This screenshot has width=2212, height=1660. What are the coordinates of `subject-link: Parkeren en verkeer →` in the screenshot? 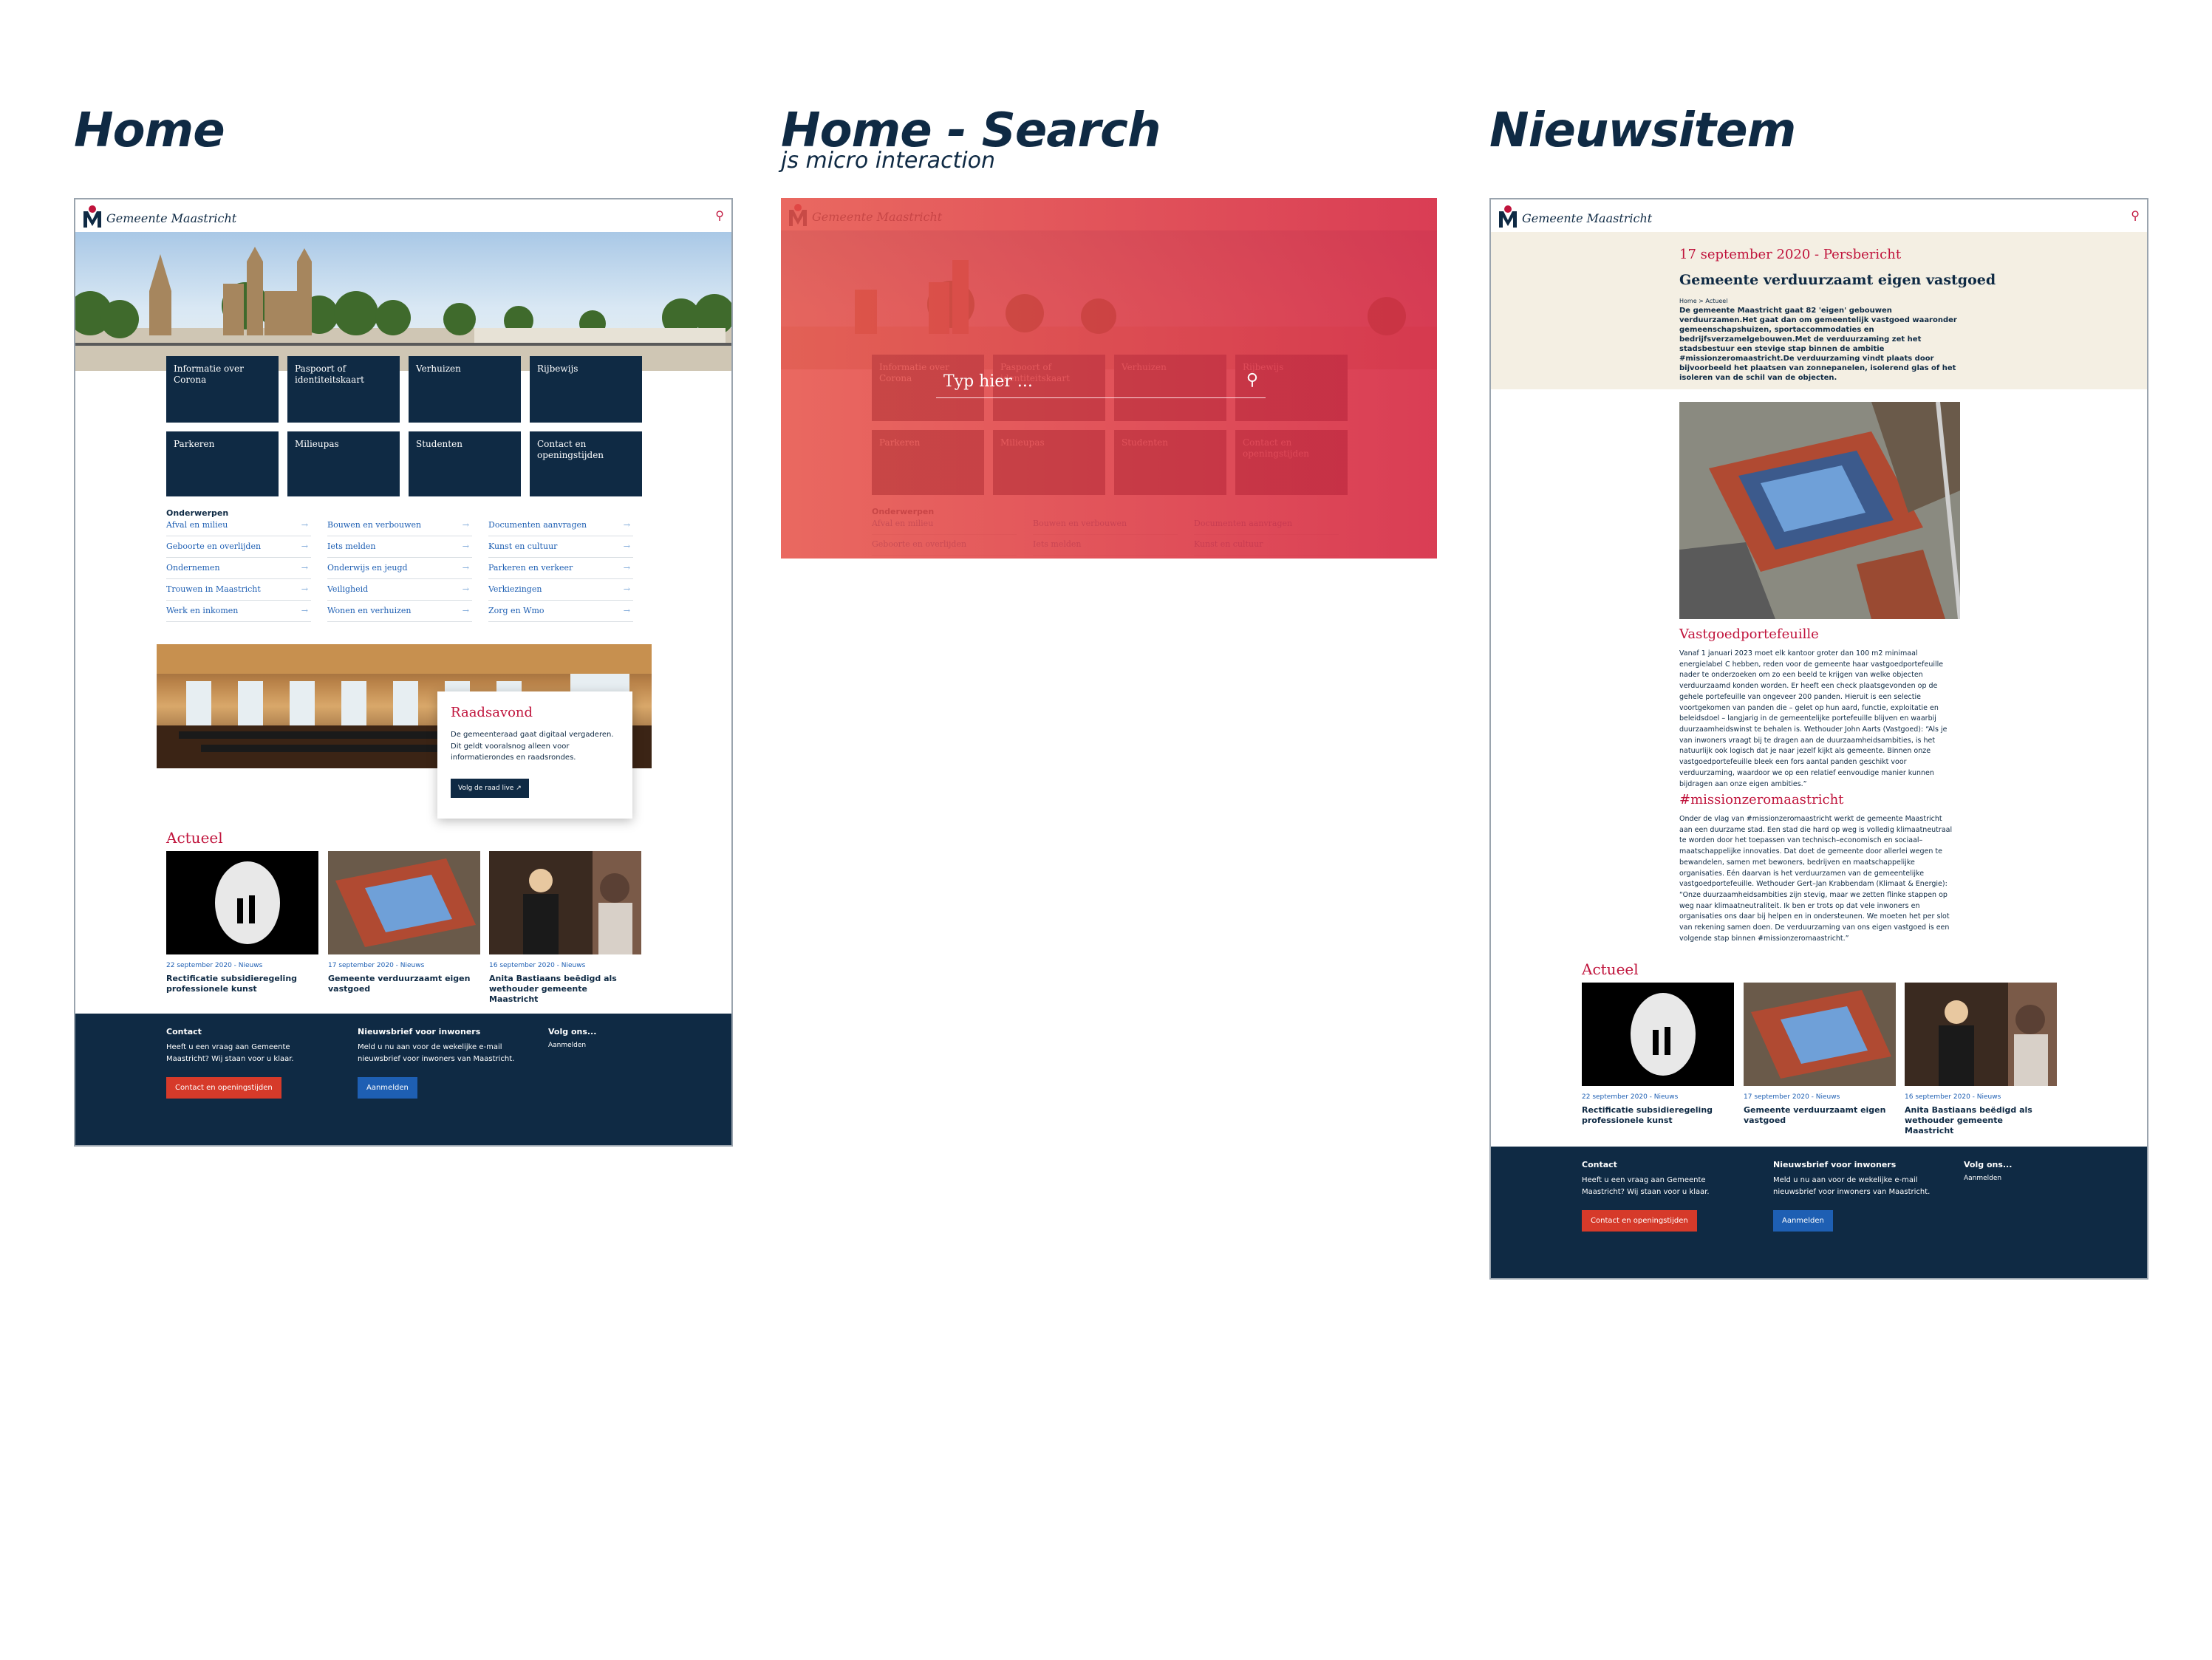 It's located at (560, 569).